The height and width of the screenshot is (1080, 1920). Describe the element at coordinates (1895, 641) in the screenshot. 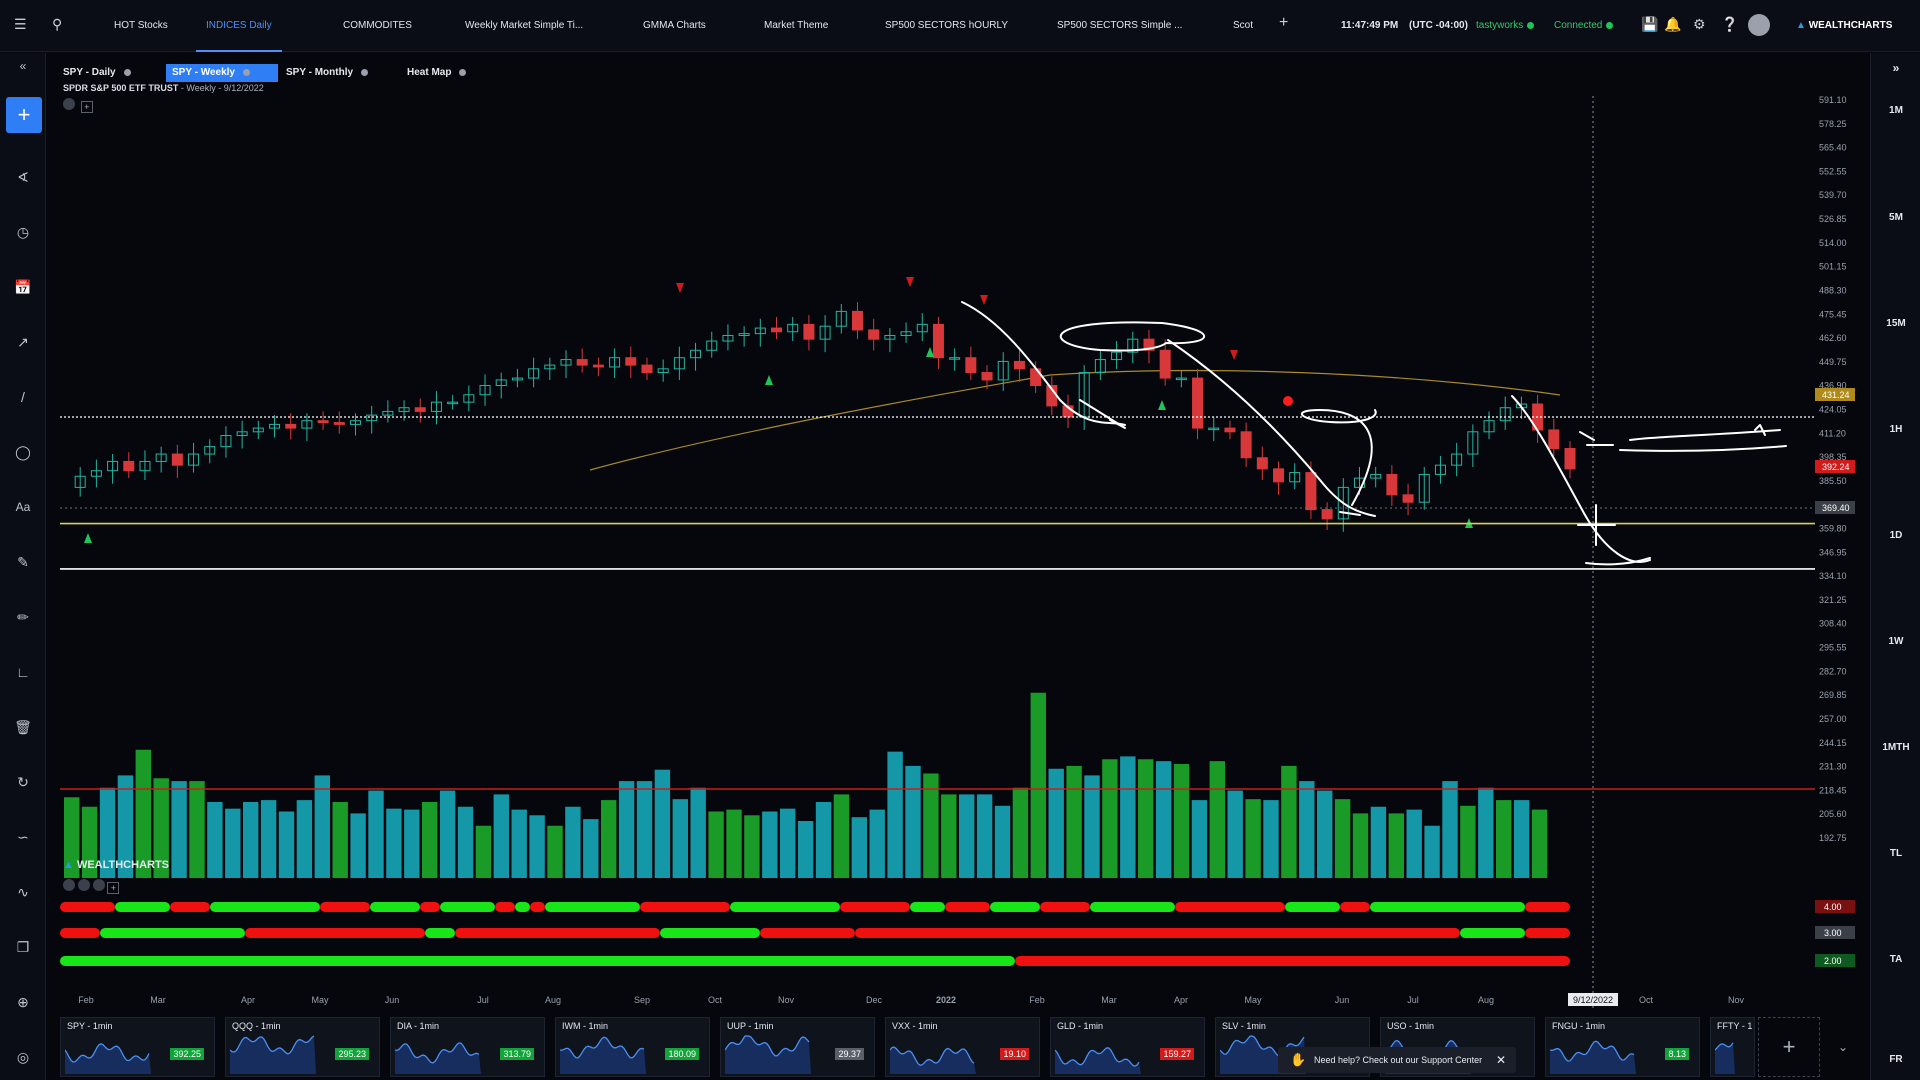

I see `timeframe-1w: 1W` at that location.